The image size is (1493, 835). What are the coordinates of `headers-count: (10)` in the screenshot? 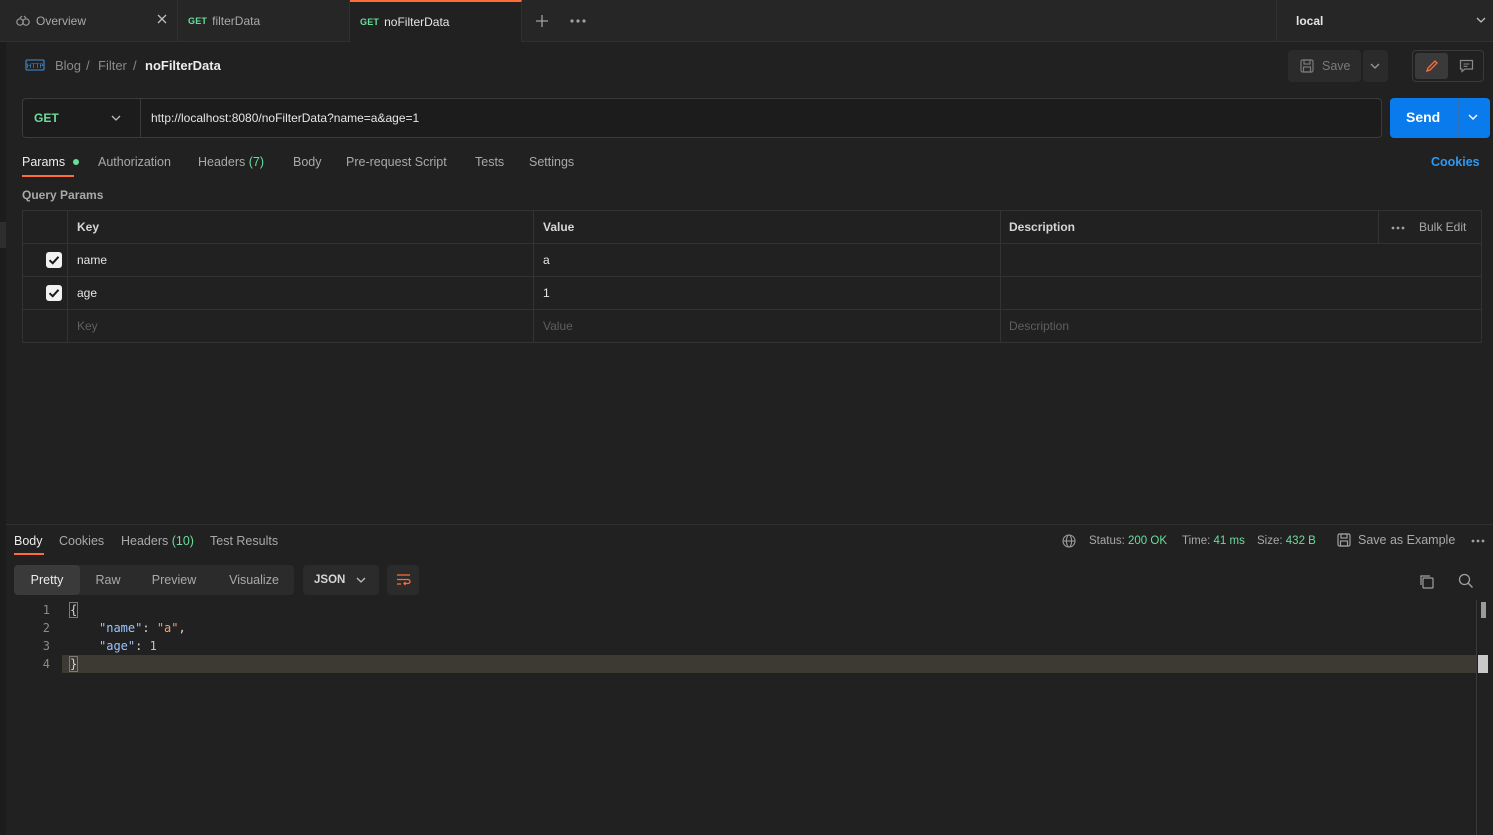 It's located at (182, 541).